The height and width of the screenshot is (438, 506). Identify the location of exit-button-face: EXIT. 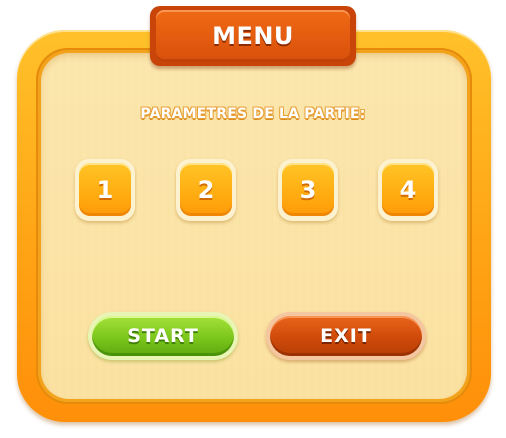
(346, 336).